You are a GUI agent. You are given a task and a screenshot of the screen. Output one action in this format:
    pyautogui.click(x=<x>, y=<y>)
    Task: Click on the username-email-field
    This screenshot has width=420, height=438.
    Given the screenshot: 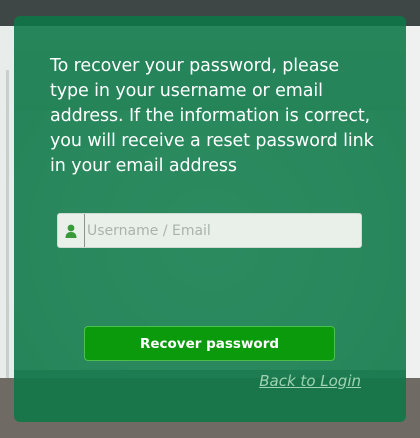 What is the action you would take?
    pyautogui.click(x=209, y=230)
    